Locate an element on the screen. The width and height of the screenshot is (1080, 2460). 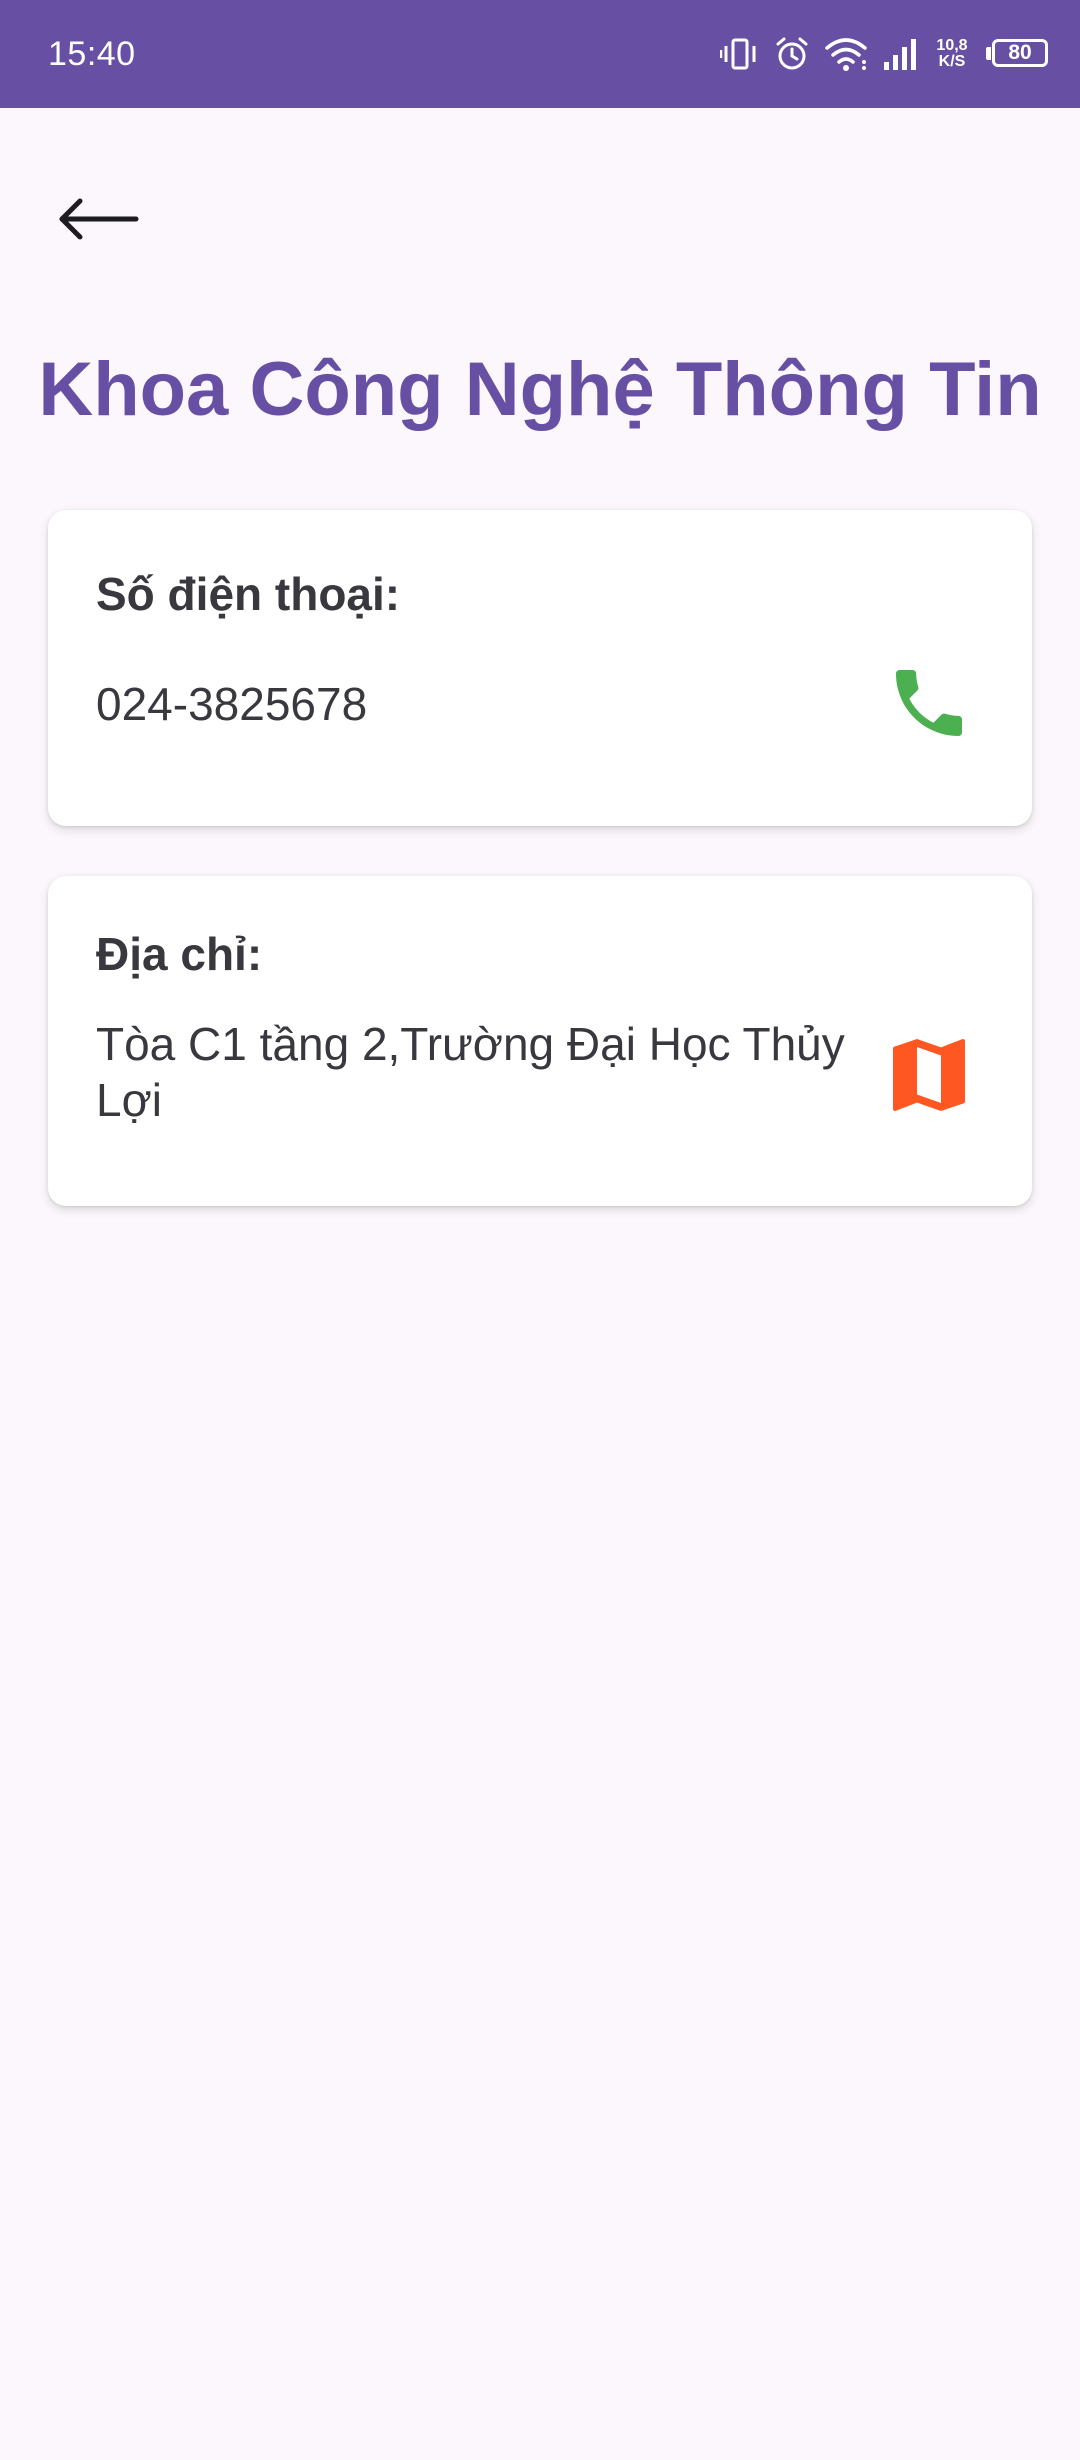
phone-card: Số điện thoại: 024-3825678 is located at coordinates (540, 668).